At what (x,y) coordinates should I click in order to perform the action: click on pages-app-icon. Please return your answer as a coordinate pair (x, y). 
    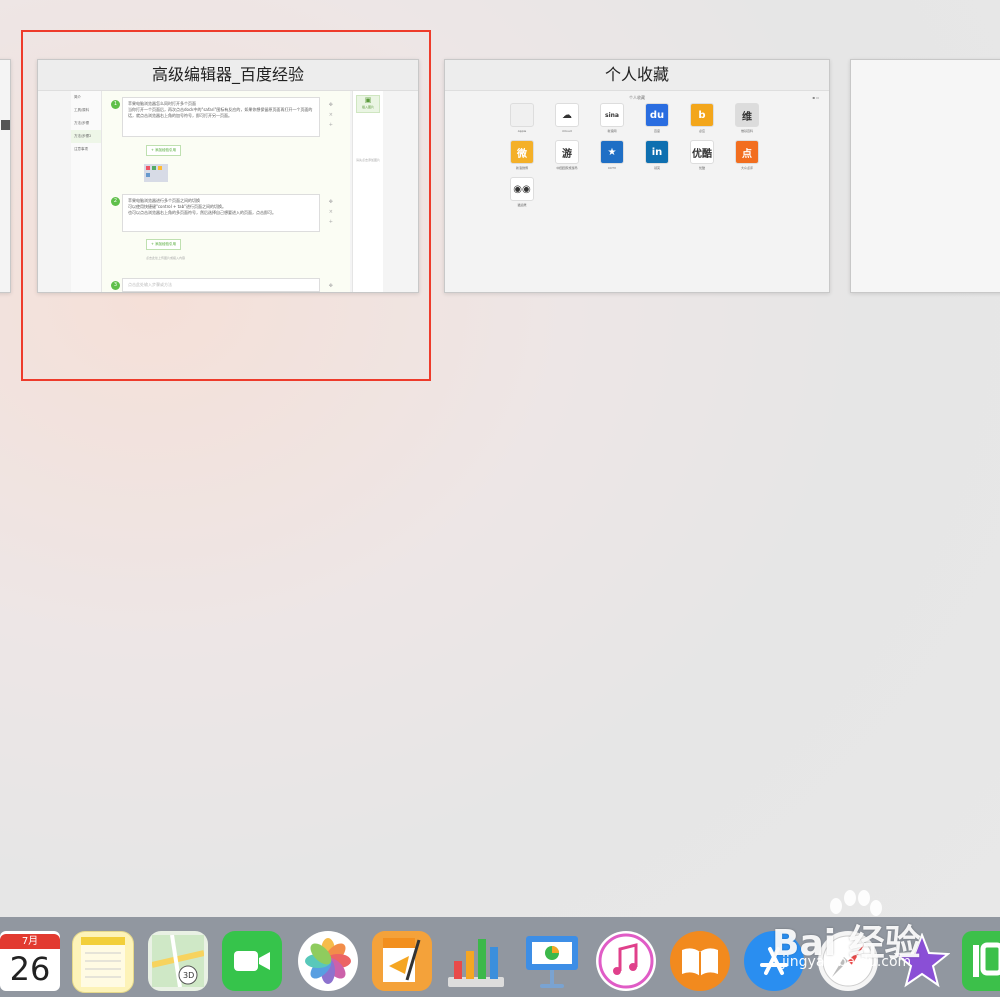
    Looking at the image, I should click on (402, 961).